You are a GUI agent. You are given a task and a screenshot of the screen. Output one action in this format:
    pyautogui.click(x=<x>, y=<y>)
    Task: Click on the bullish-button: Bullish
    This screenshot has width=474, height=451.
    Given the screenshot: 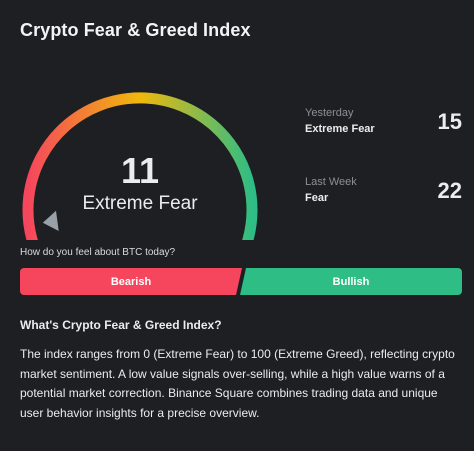 What is the action you would take?
    pyautogui.click(x=351, y=281)
    